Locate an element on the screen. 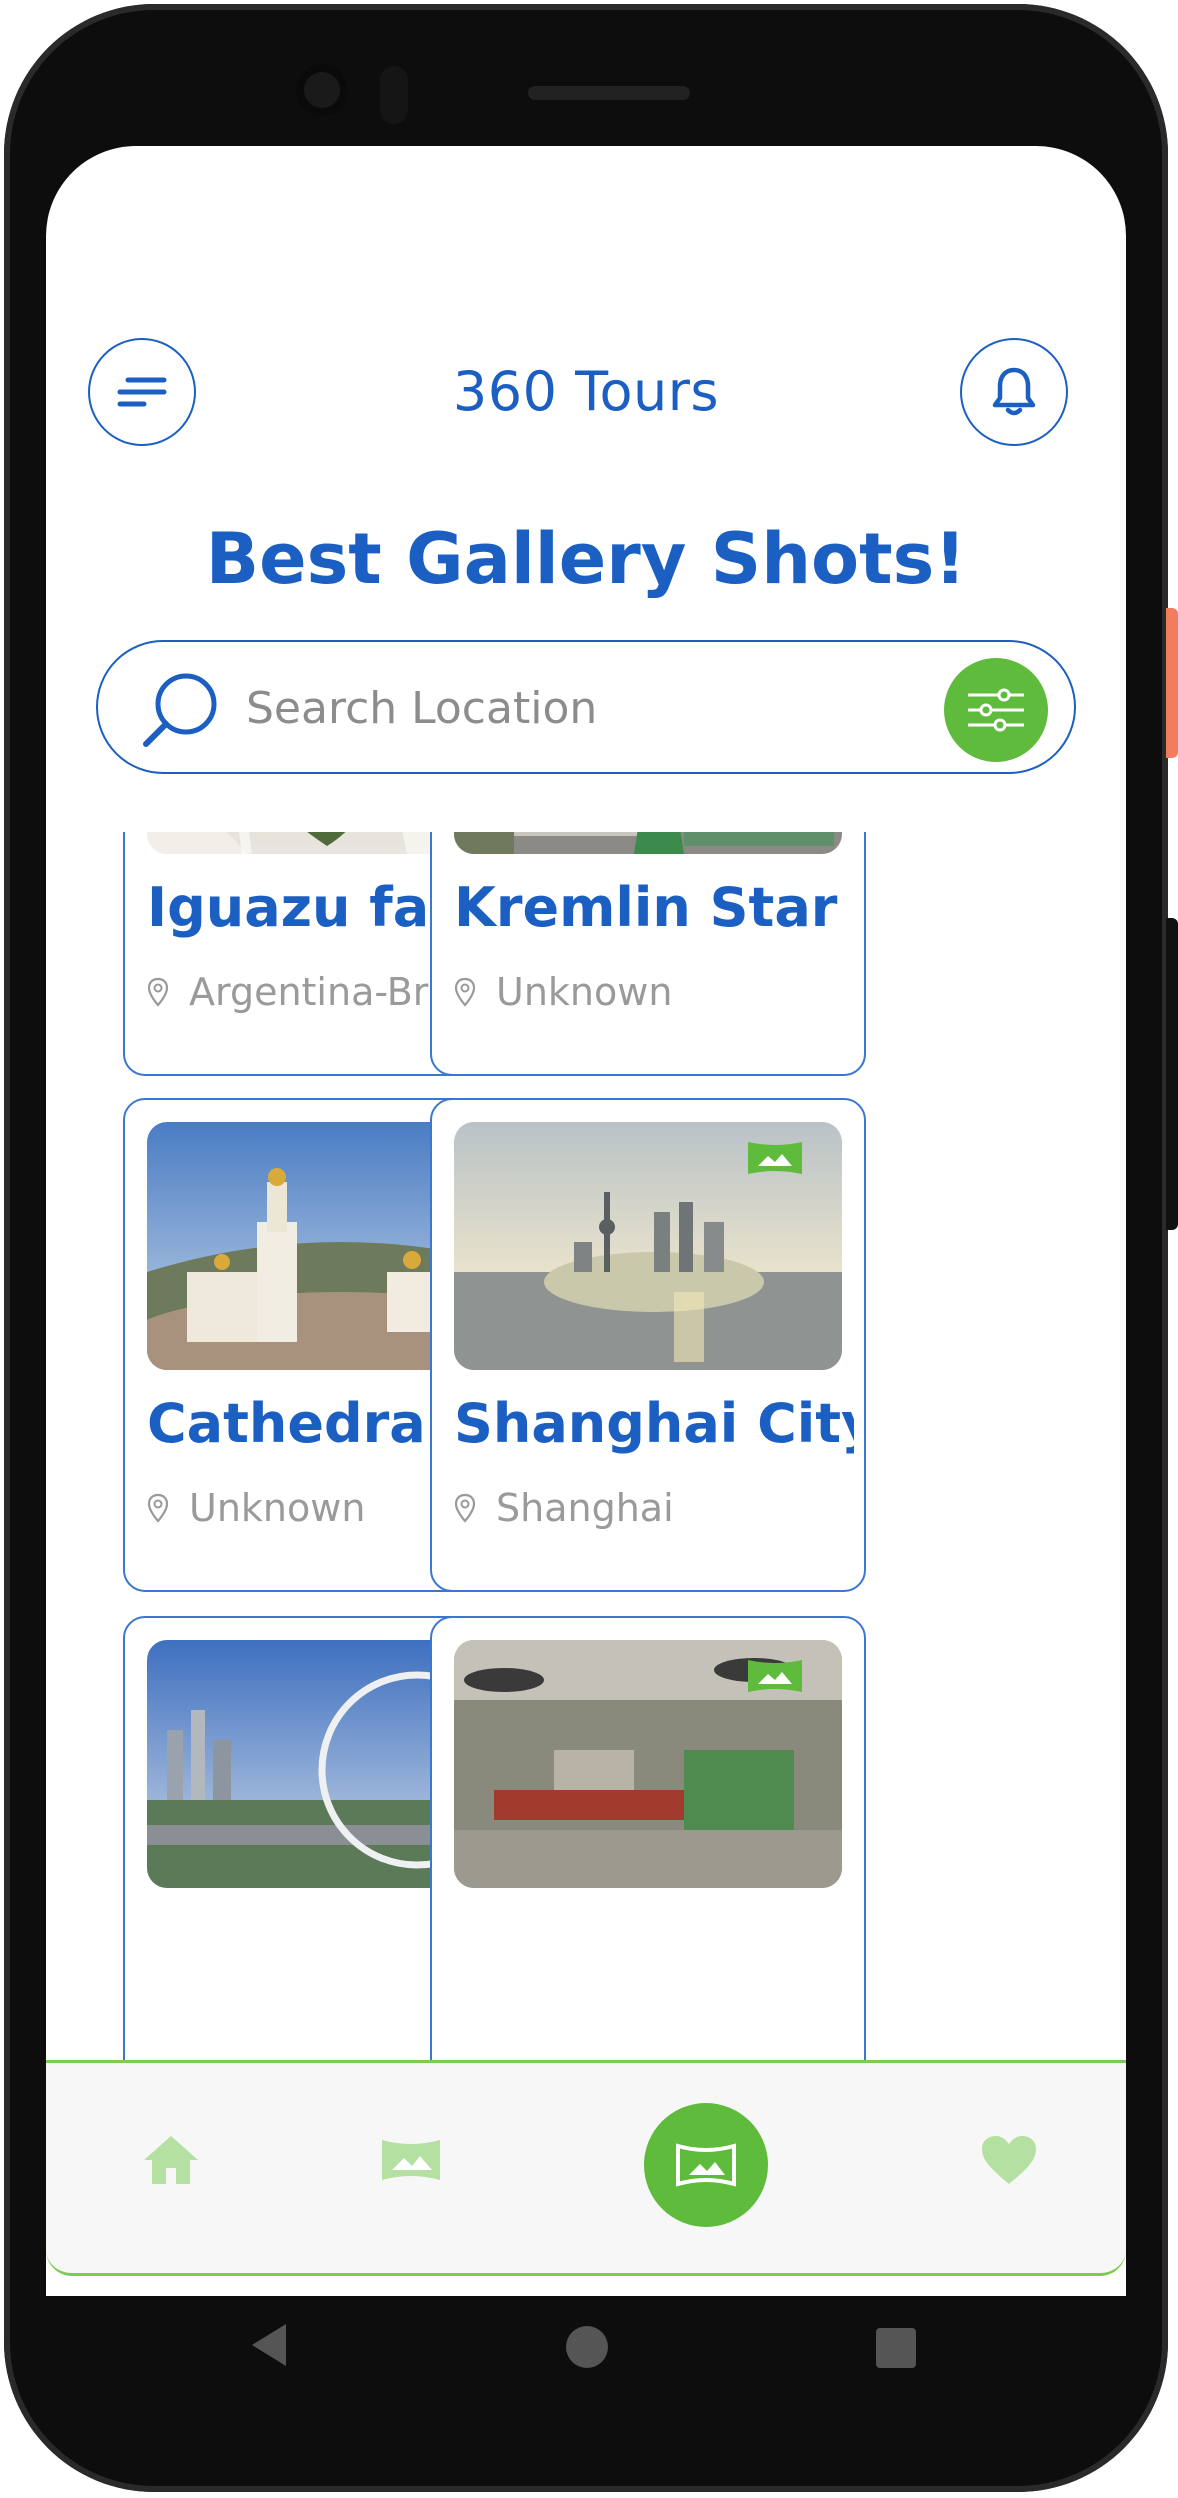  search-bar is located at coordinates (586, 707).